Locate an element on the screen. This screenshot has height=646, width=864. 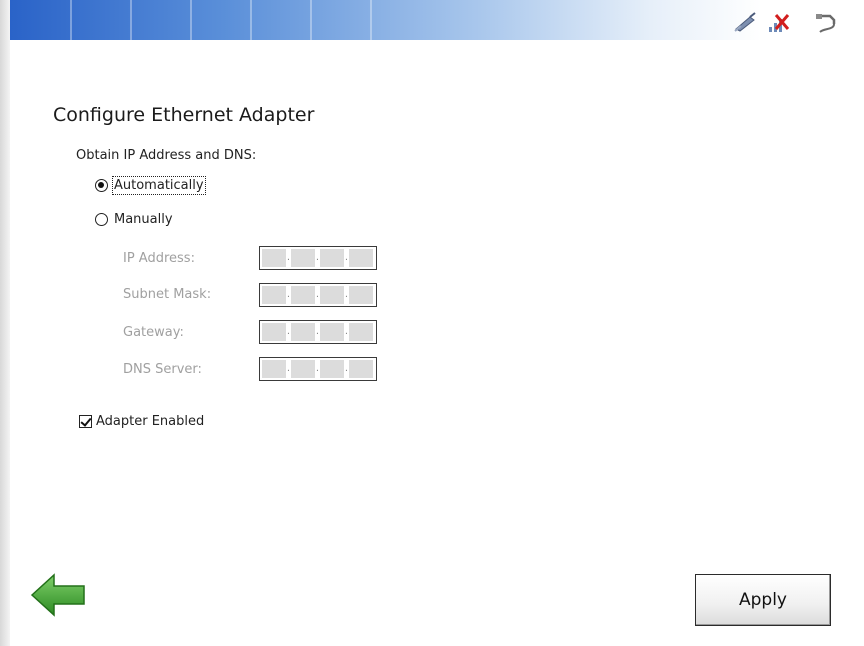
radio-manually: Manually is located at coordinates (134, 219).